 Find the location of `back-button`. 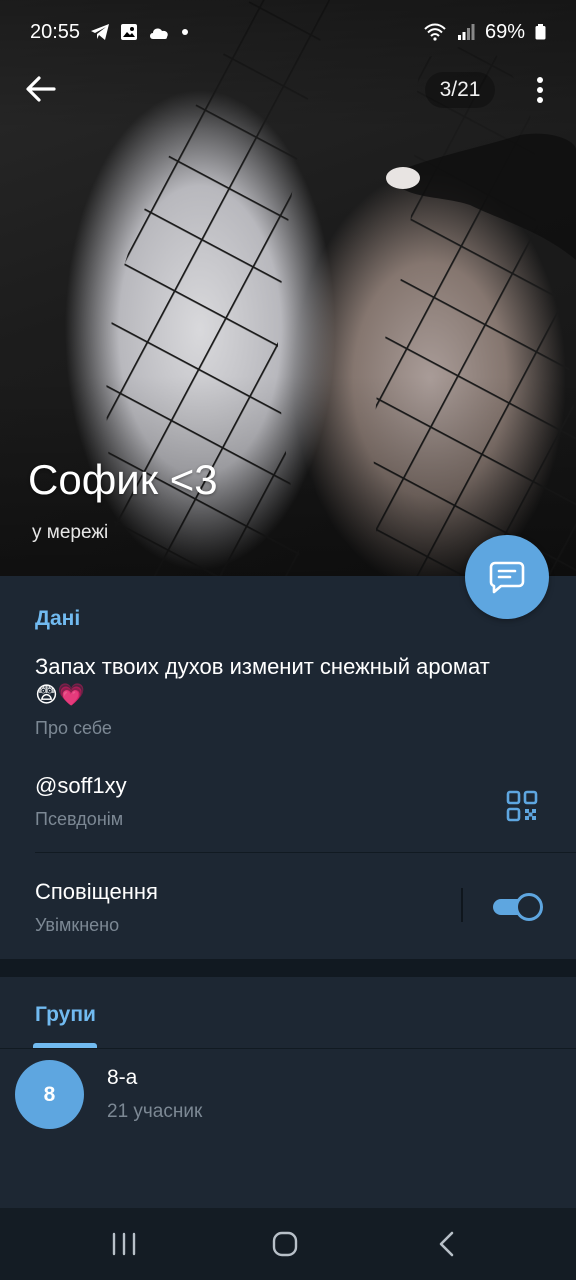

back-button is located at coordinates (41, 89).